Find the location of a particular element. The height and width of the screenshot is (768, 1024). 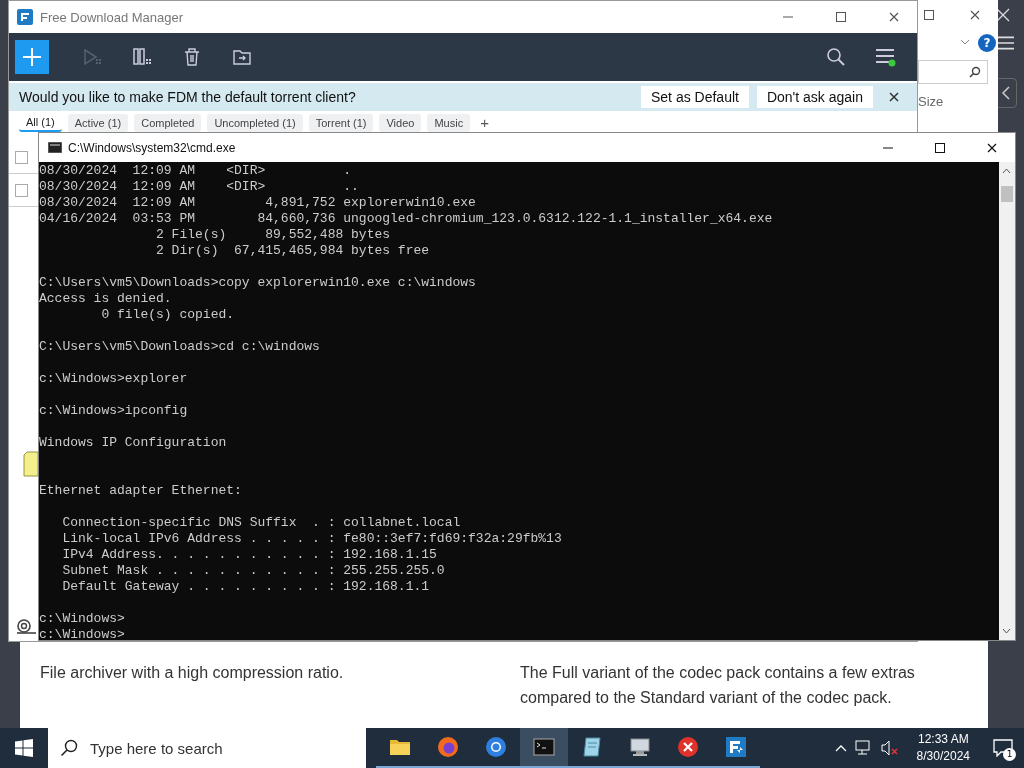

search-field is located at coordinates (953, 72).